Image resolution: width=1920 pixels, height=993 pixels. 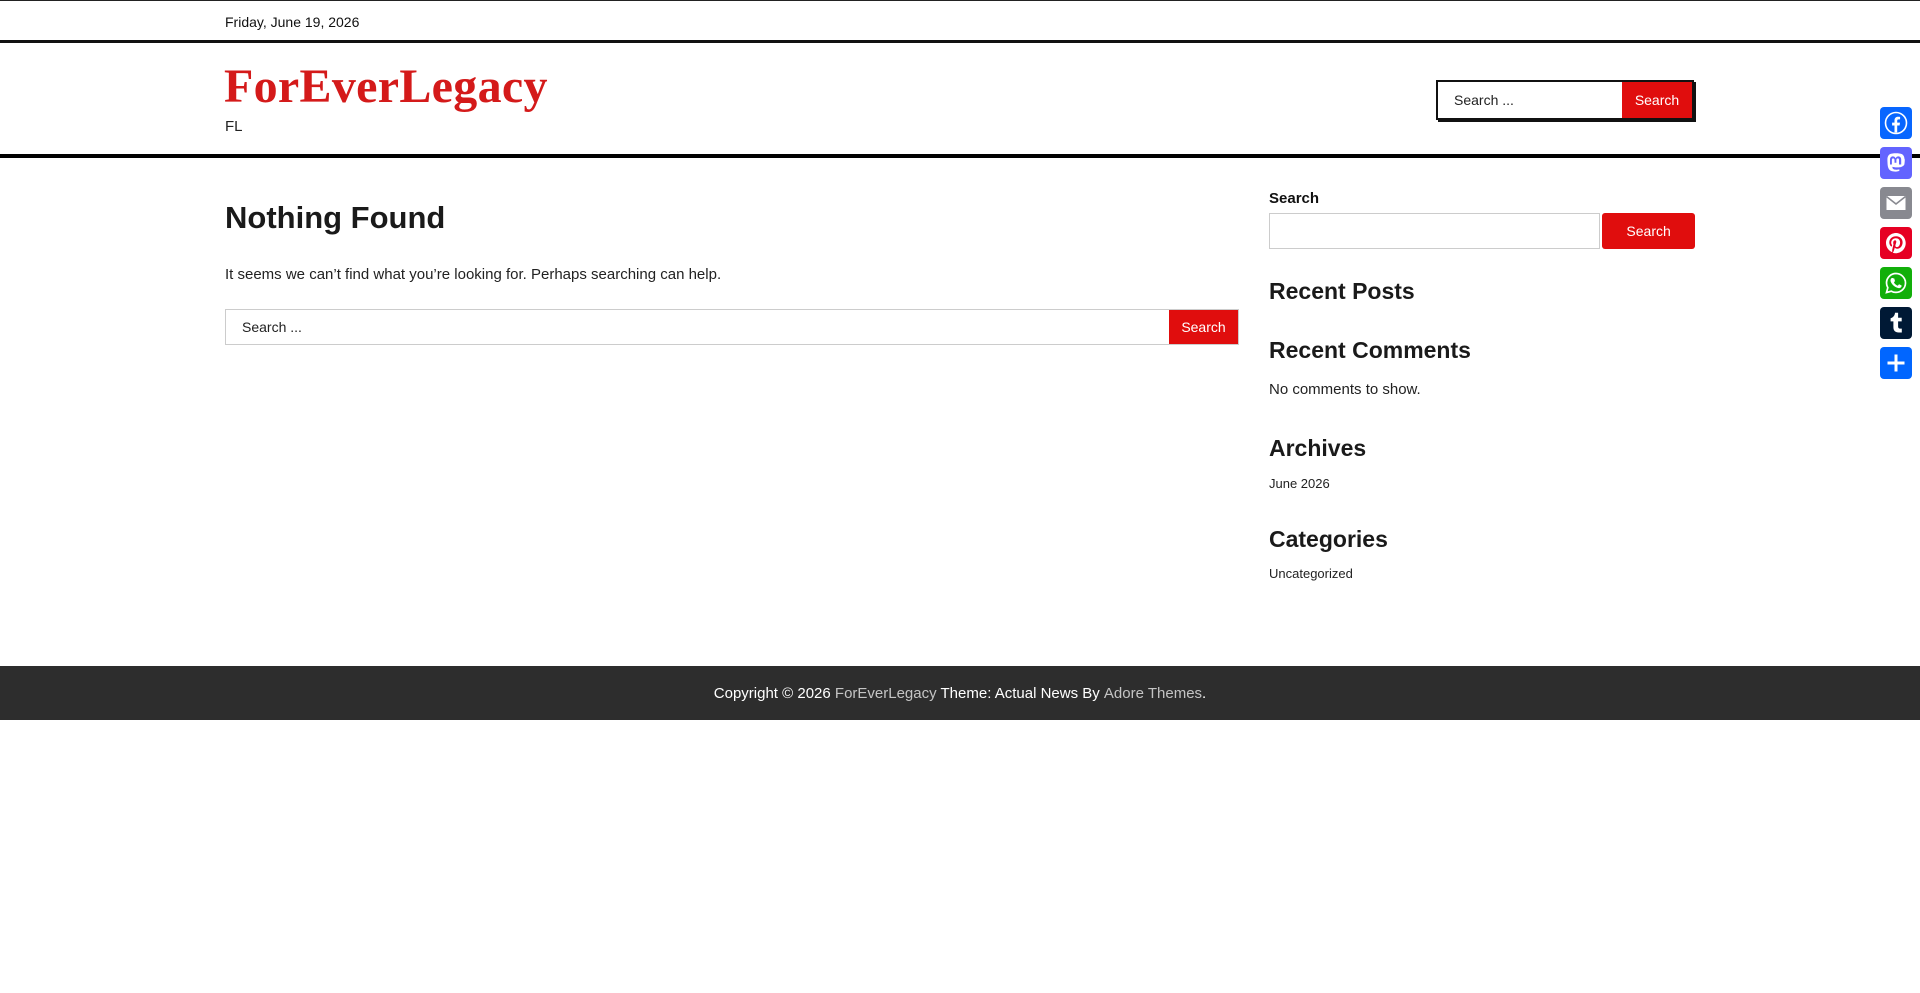 I want to click on share-tumblr-button, so click(x=1896, y=323).